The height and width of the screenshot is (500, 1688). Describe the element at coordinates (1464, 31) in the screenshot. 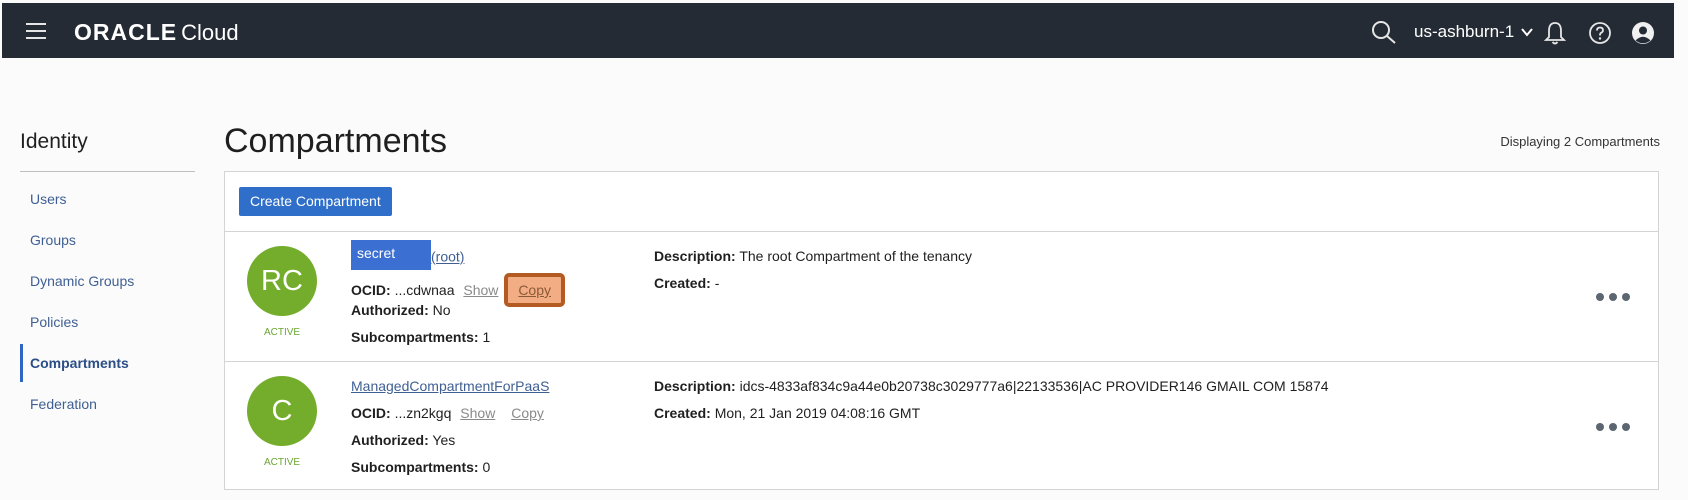

I see `region-label: us-ashburn-1` at that location.